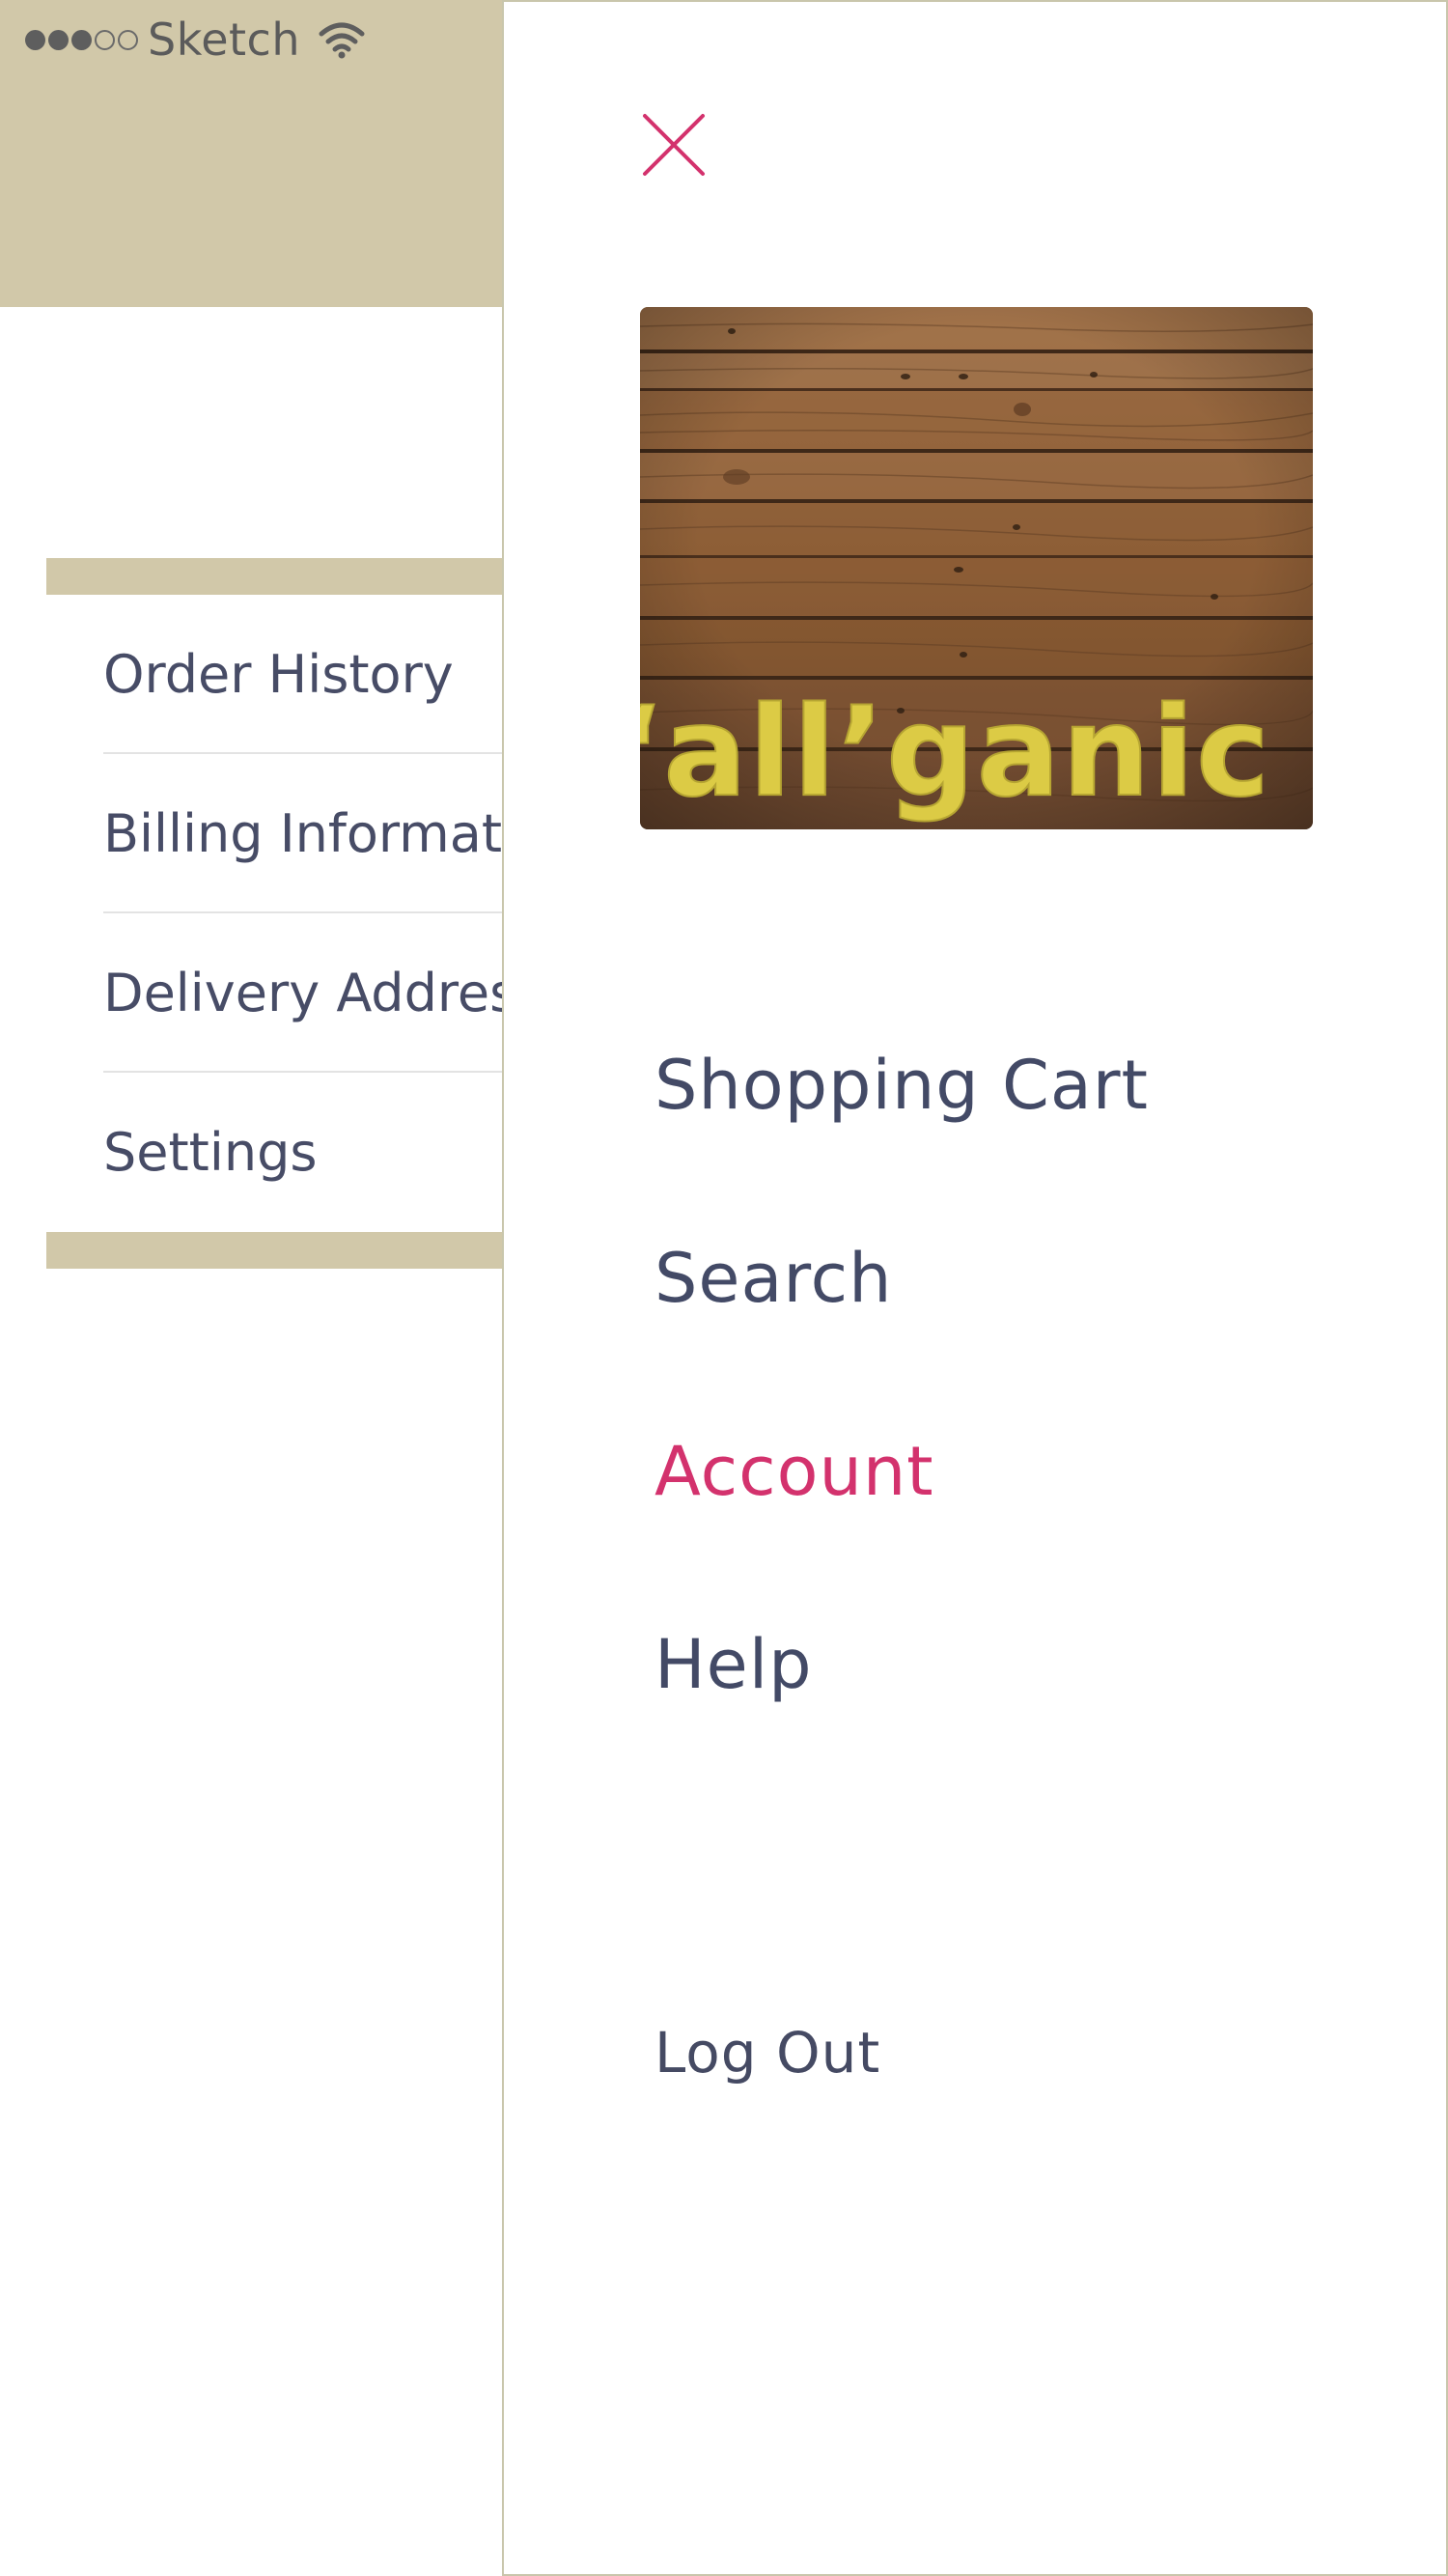  I want to click on close-button, so click(674, 145).